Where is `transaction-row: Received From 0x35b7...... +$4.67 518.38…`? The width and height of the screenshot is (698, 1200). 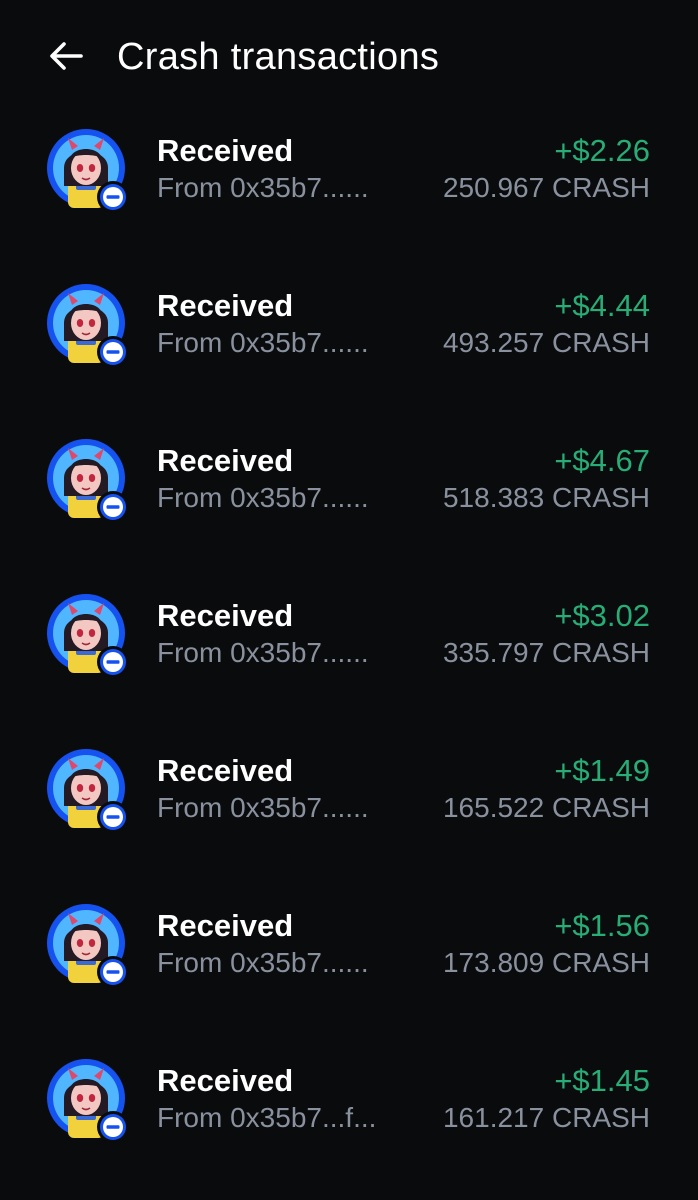 transaction-row: Received From 0x35b7...... +$4.67 518.38… is located at coordinates (349, 502).